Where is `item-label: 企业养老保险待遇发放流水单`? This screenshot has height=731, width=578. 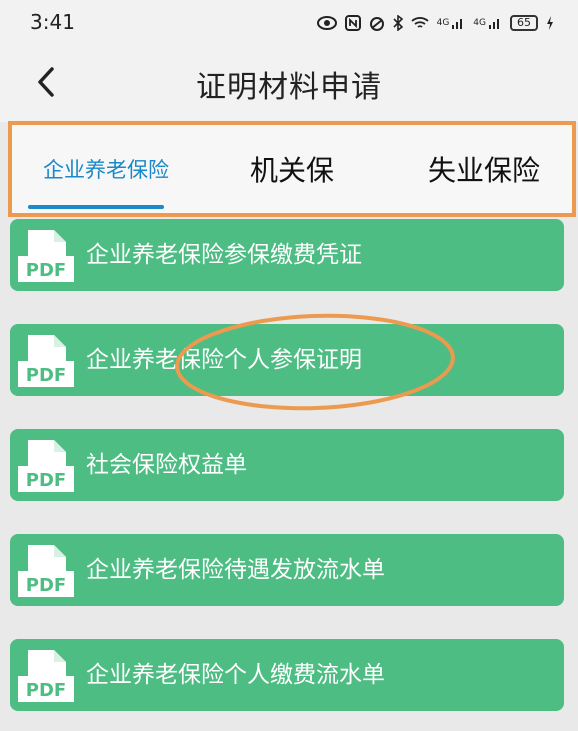 item-label: 企业养老保险待遇发放流水单 is located at coordinates (235, 570).